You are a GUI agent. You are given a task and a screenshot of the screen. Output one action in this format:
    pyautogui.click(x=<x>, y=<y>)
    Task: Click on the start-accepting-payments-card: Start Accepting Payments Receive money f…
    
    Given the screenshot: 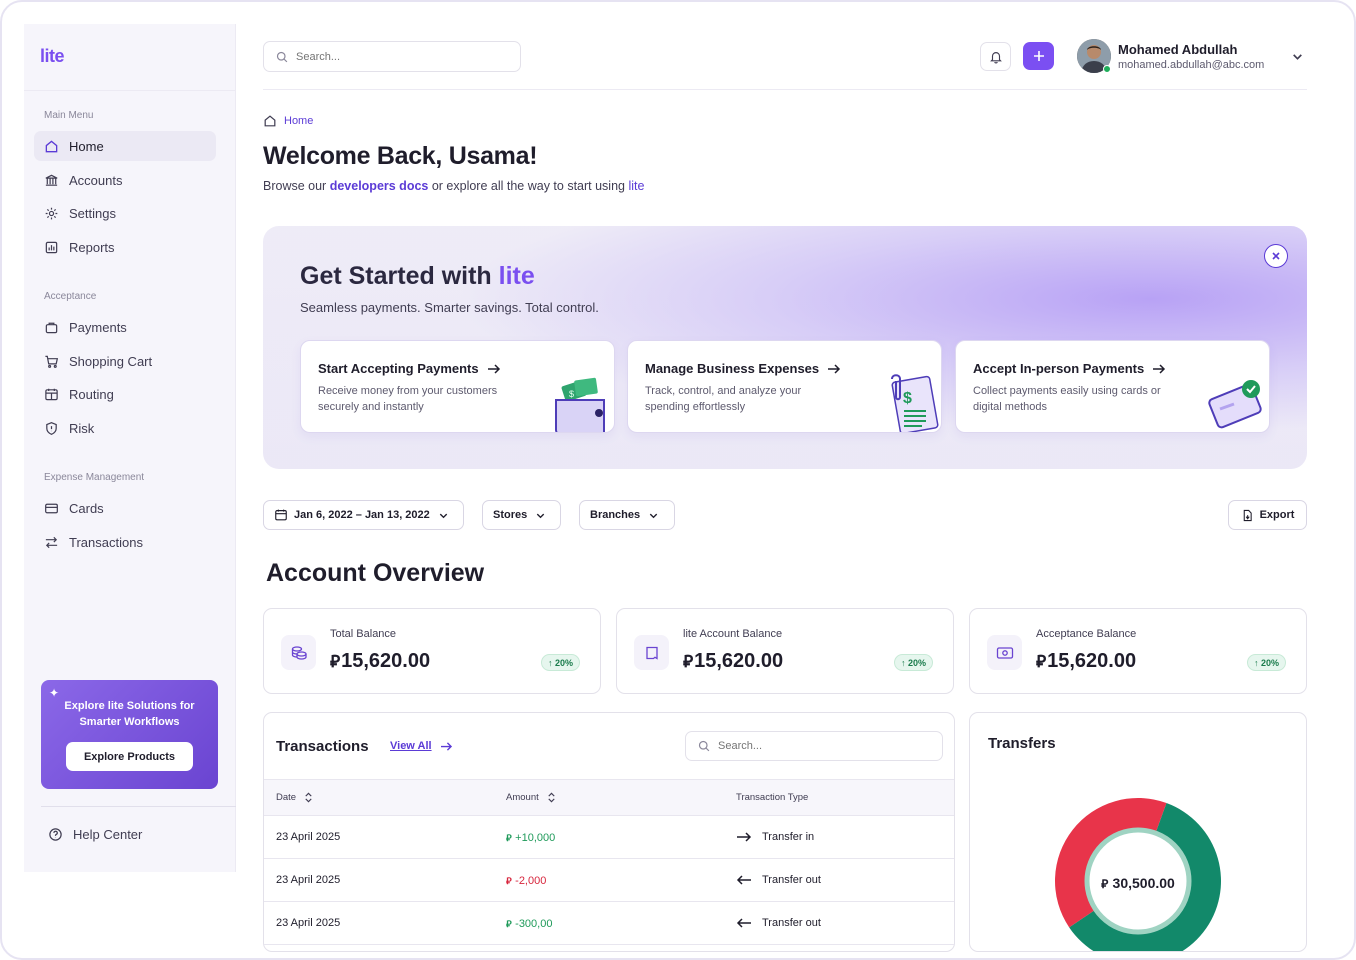 What is the action you would take?
    pyautogui.click(x=457, y=386)
    